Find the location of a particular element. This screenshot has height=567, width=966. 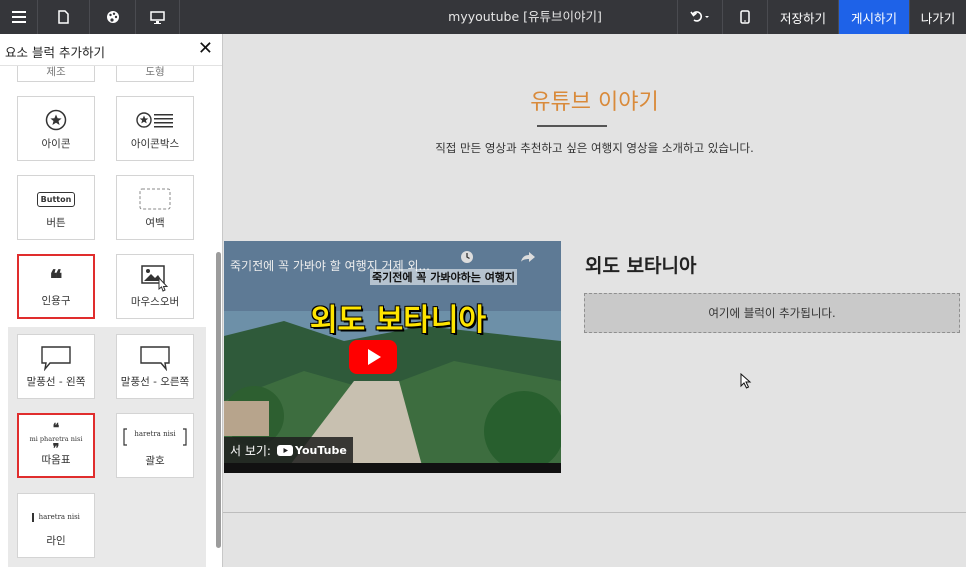

watch-on-youtube: 서 보기: YouTube is located at coordinates (288, 450).